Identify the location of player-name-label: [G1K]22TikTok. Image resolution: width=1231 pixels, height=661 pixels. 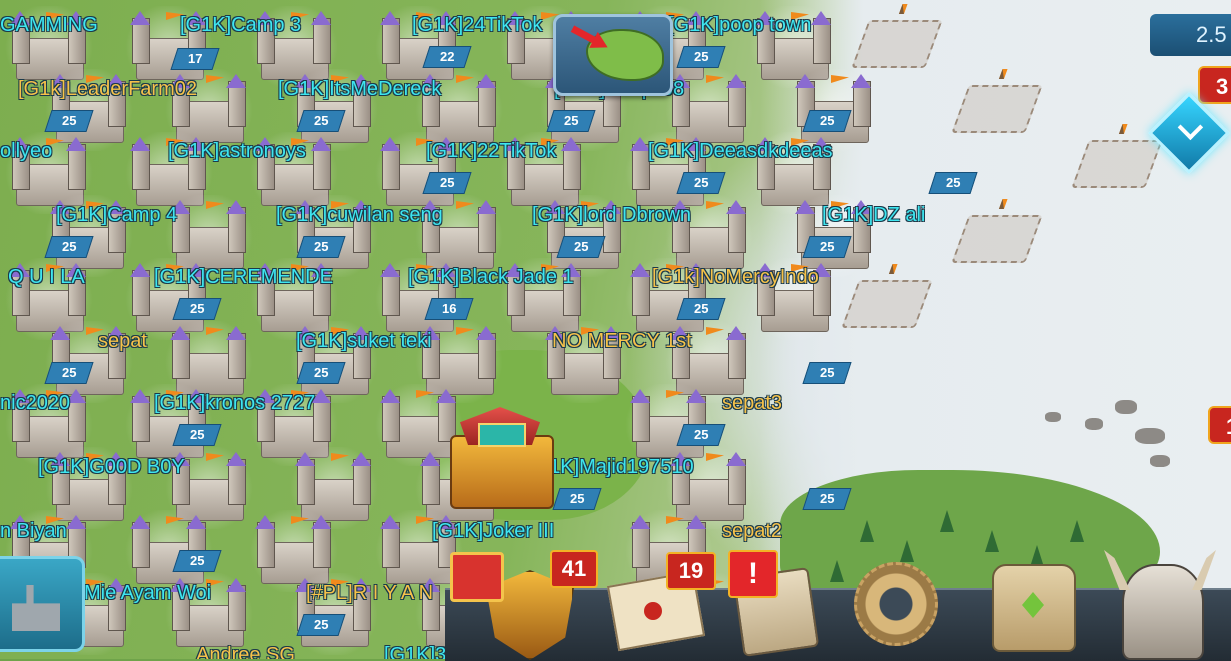
(491, 151).